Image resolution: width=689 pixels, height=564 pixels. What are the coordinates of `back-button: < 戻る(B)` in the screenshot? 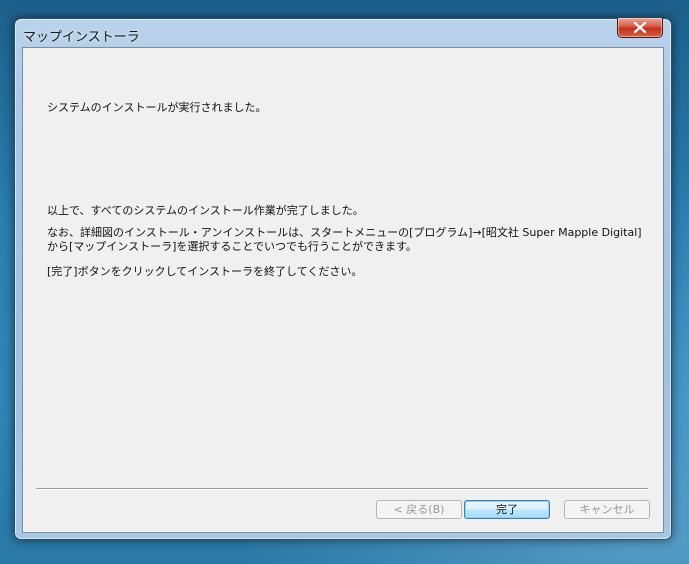 It's located at (419, 509).